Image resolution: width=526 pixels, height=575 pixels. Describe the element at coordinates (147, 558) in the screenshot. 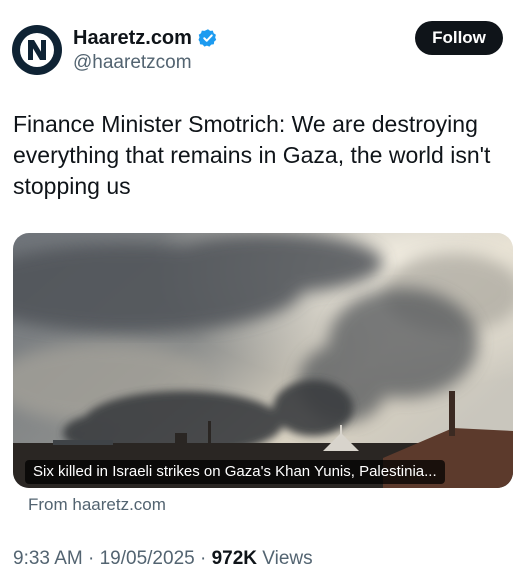

I see `tweet-date: 19/05/2025` at that location.